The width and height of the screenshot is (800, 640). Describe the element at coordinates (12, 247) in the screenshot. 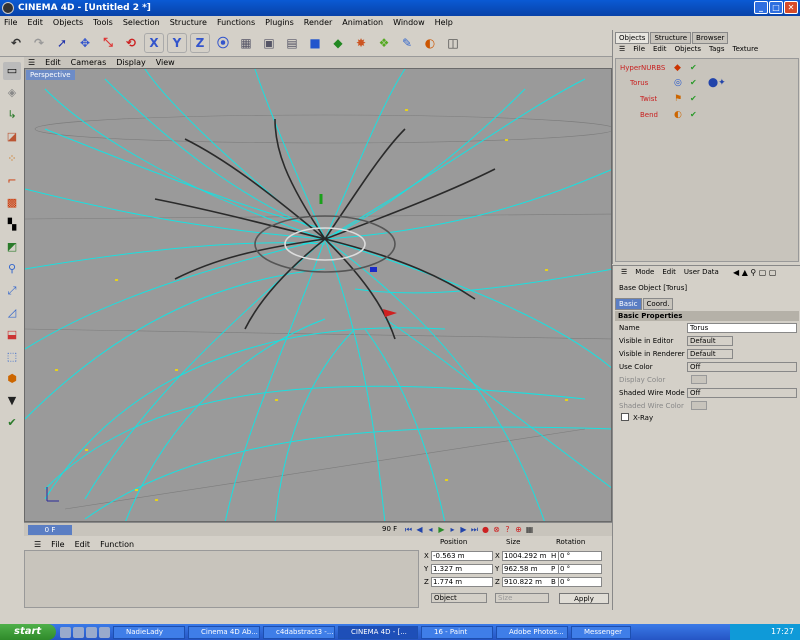

I see `texture-axis-icon: ◩` at that location.